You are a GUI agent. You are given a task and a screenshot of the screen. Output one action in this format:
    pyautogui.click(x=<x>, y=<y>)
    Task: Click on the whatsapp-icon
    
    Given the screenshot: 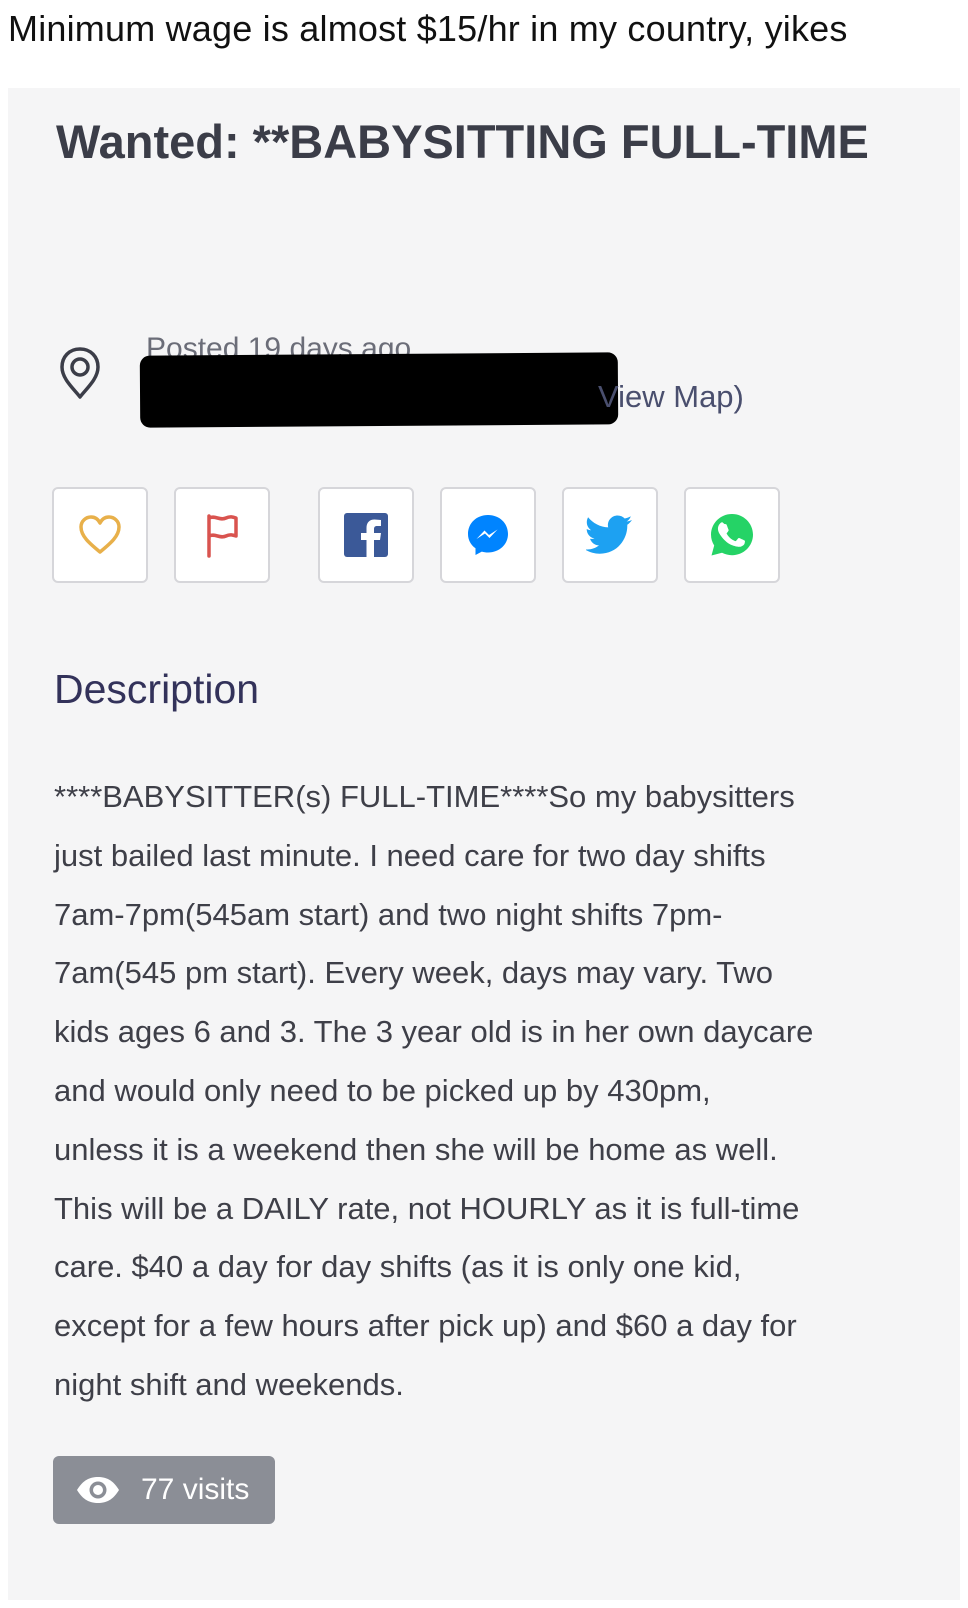 What is the action you would take?
    pyautogui.click(x=732, y=535)
    